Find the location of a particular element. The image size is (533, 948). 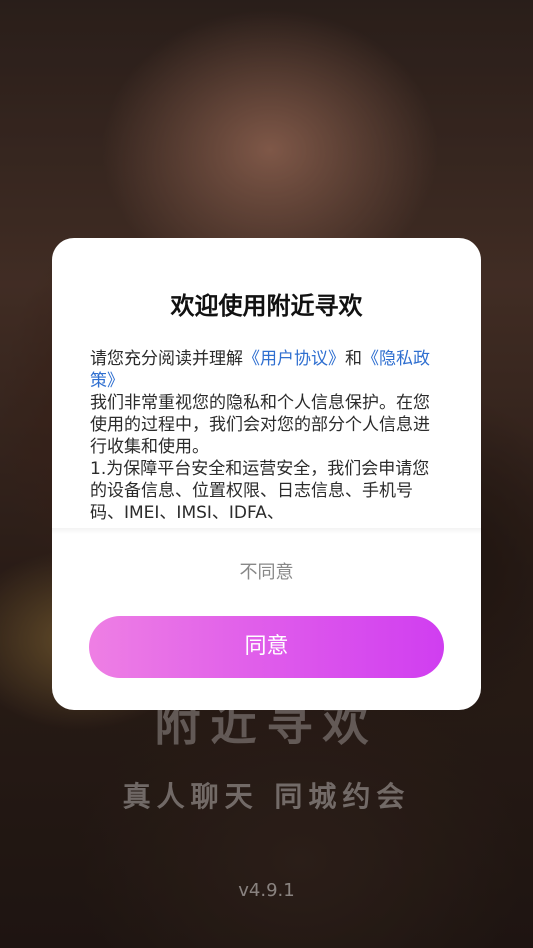

intro-prefix: 请您充分阅读并理解 is located at coordinates (166, 359).